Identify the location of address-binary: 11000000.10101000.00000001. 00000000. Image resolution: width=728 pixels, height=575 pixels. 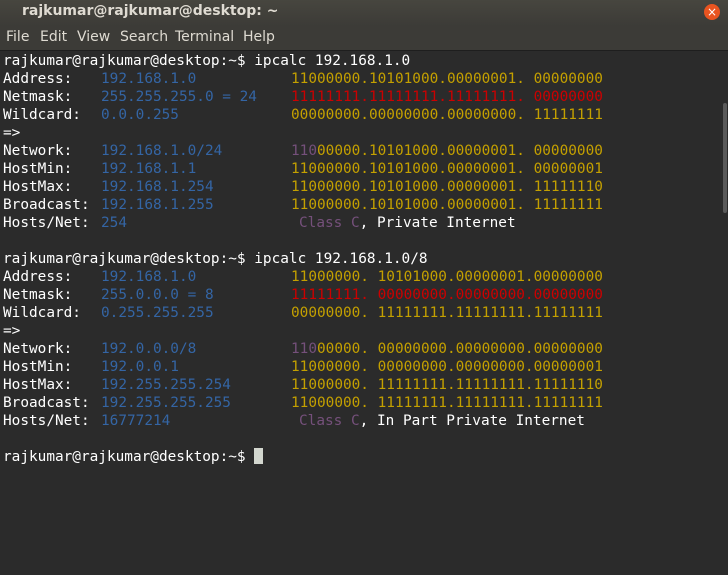
(447, 79).